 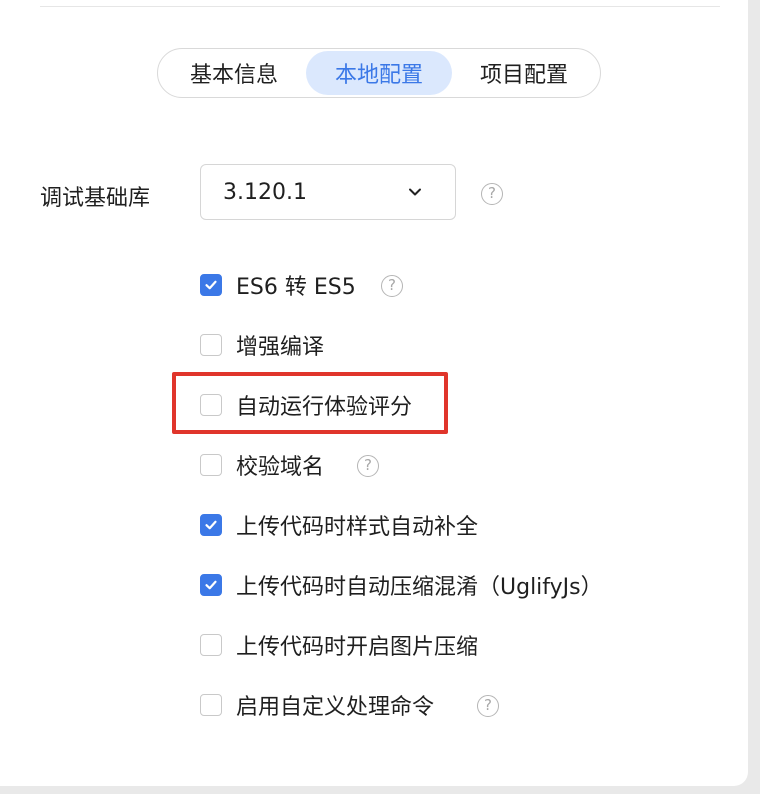 I want to click on debug-lib-label: 调试基础库, so click(x=95, y=198).